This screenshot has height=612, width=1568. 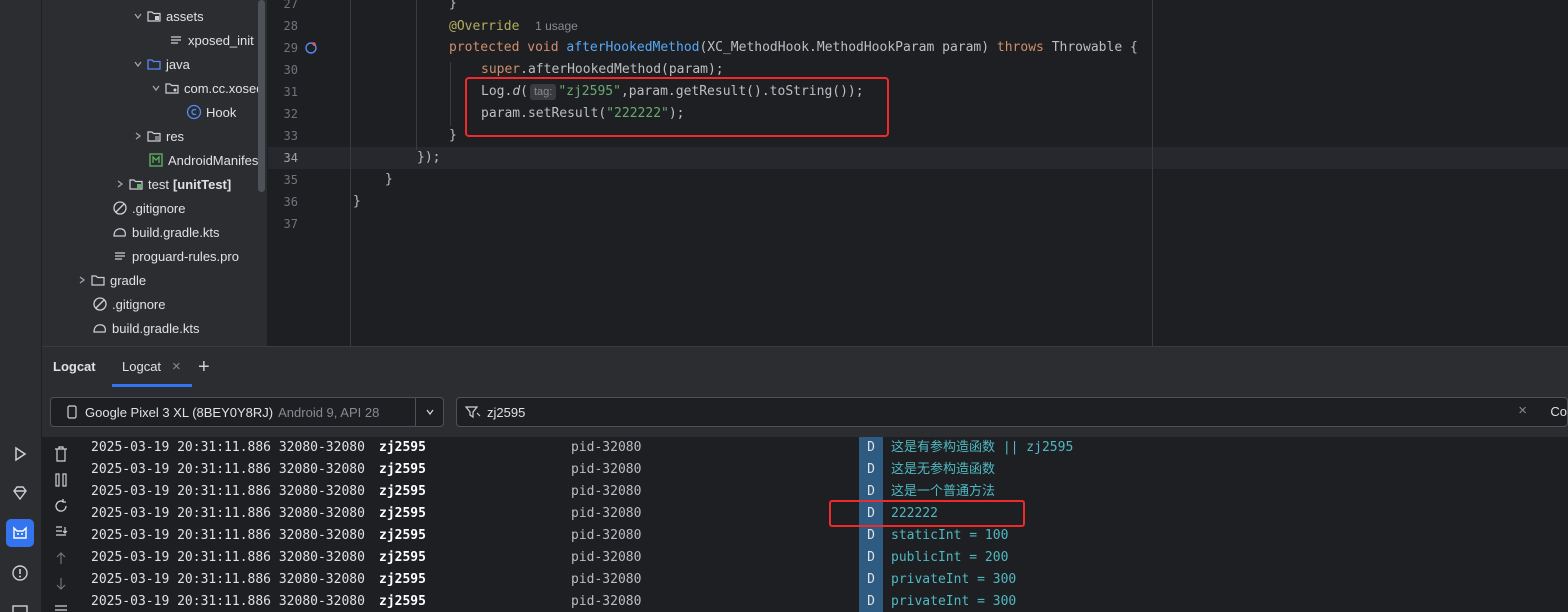 I want to click on line-number: 29, so click(x=290, y=48).